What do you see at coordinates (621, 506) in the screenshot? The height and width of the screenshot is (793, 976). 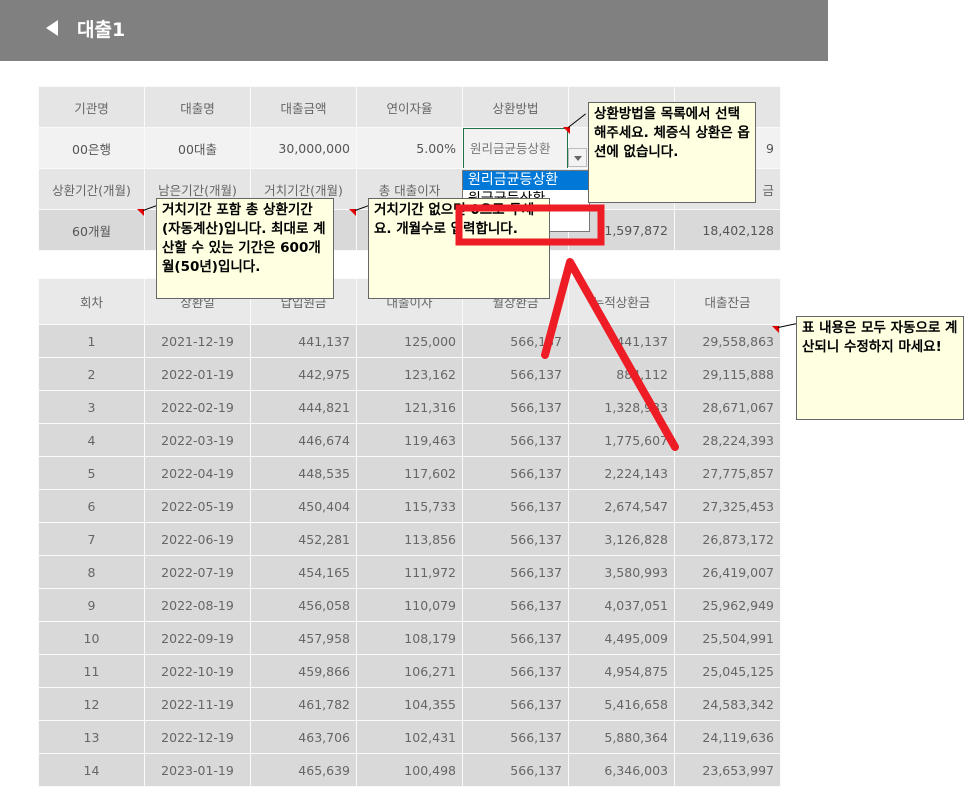 I see `table-cell: 2,674,547` at bounding box center [621, 506].